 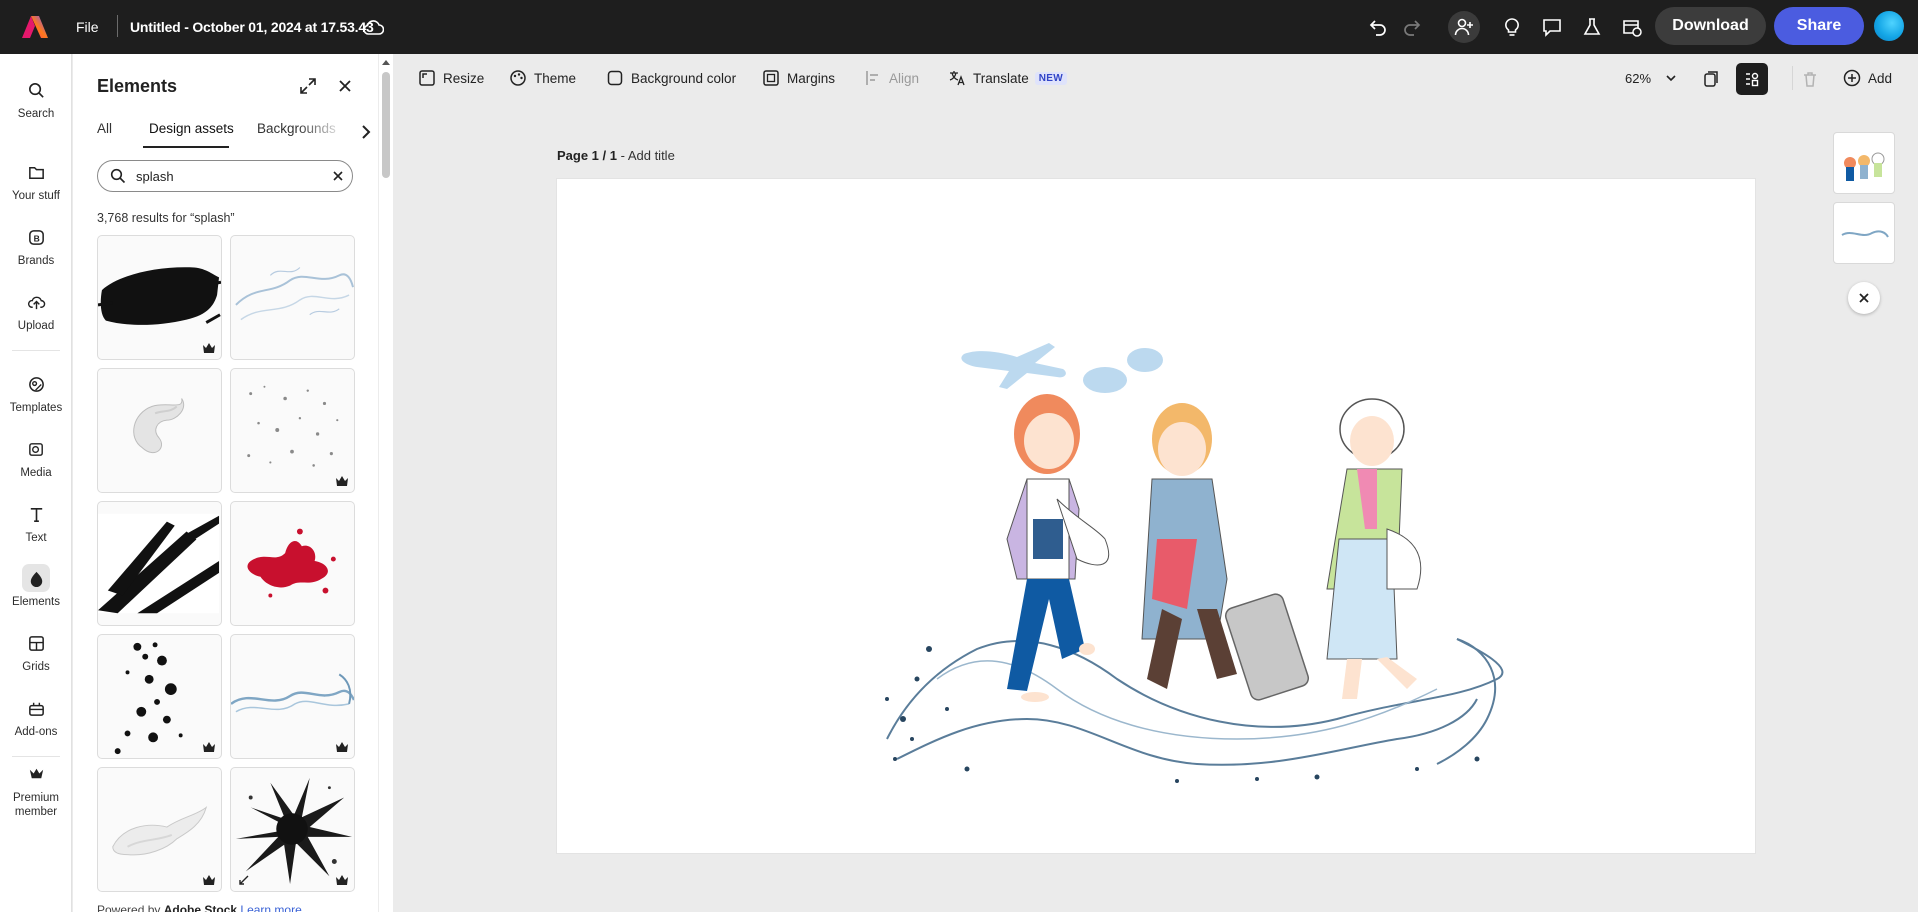 What do you see at coordinates (129, 907) in the screenshot?
I see `powered-prefix: Powered by` at bounding box center [129, 907].